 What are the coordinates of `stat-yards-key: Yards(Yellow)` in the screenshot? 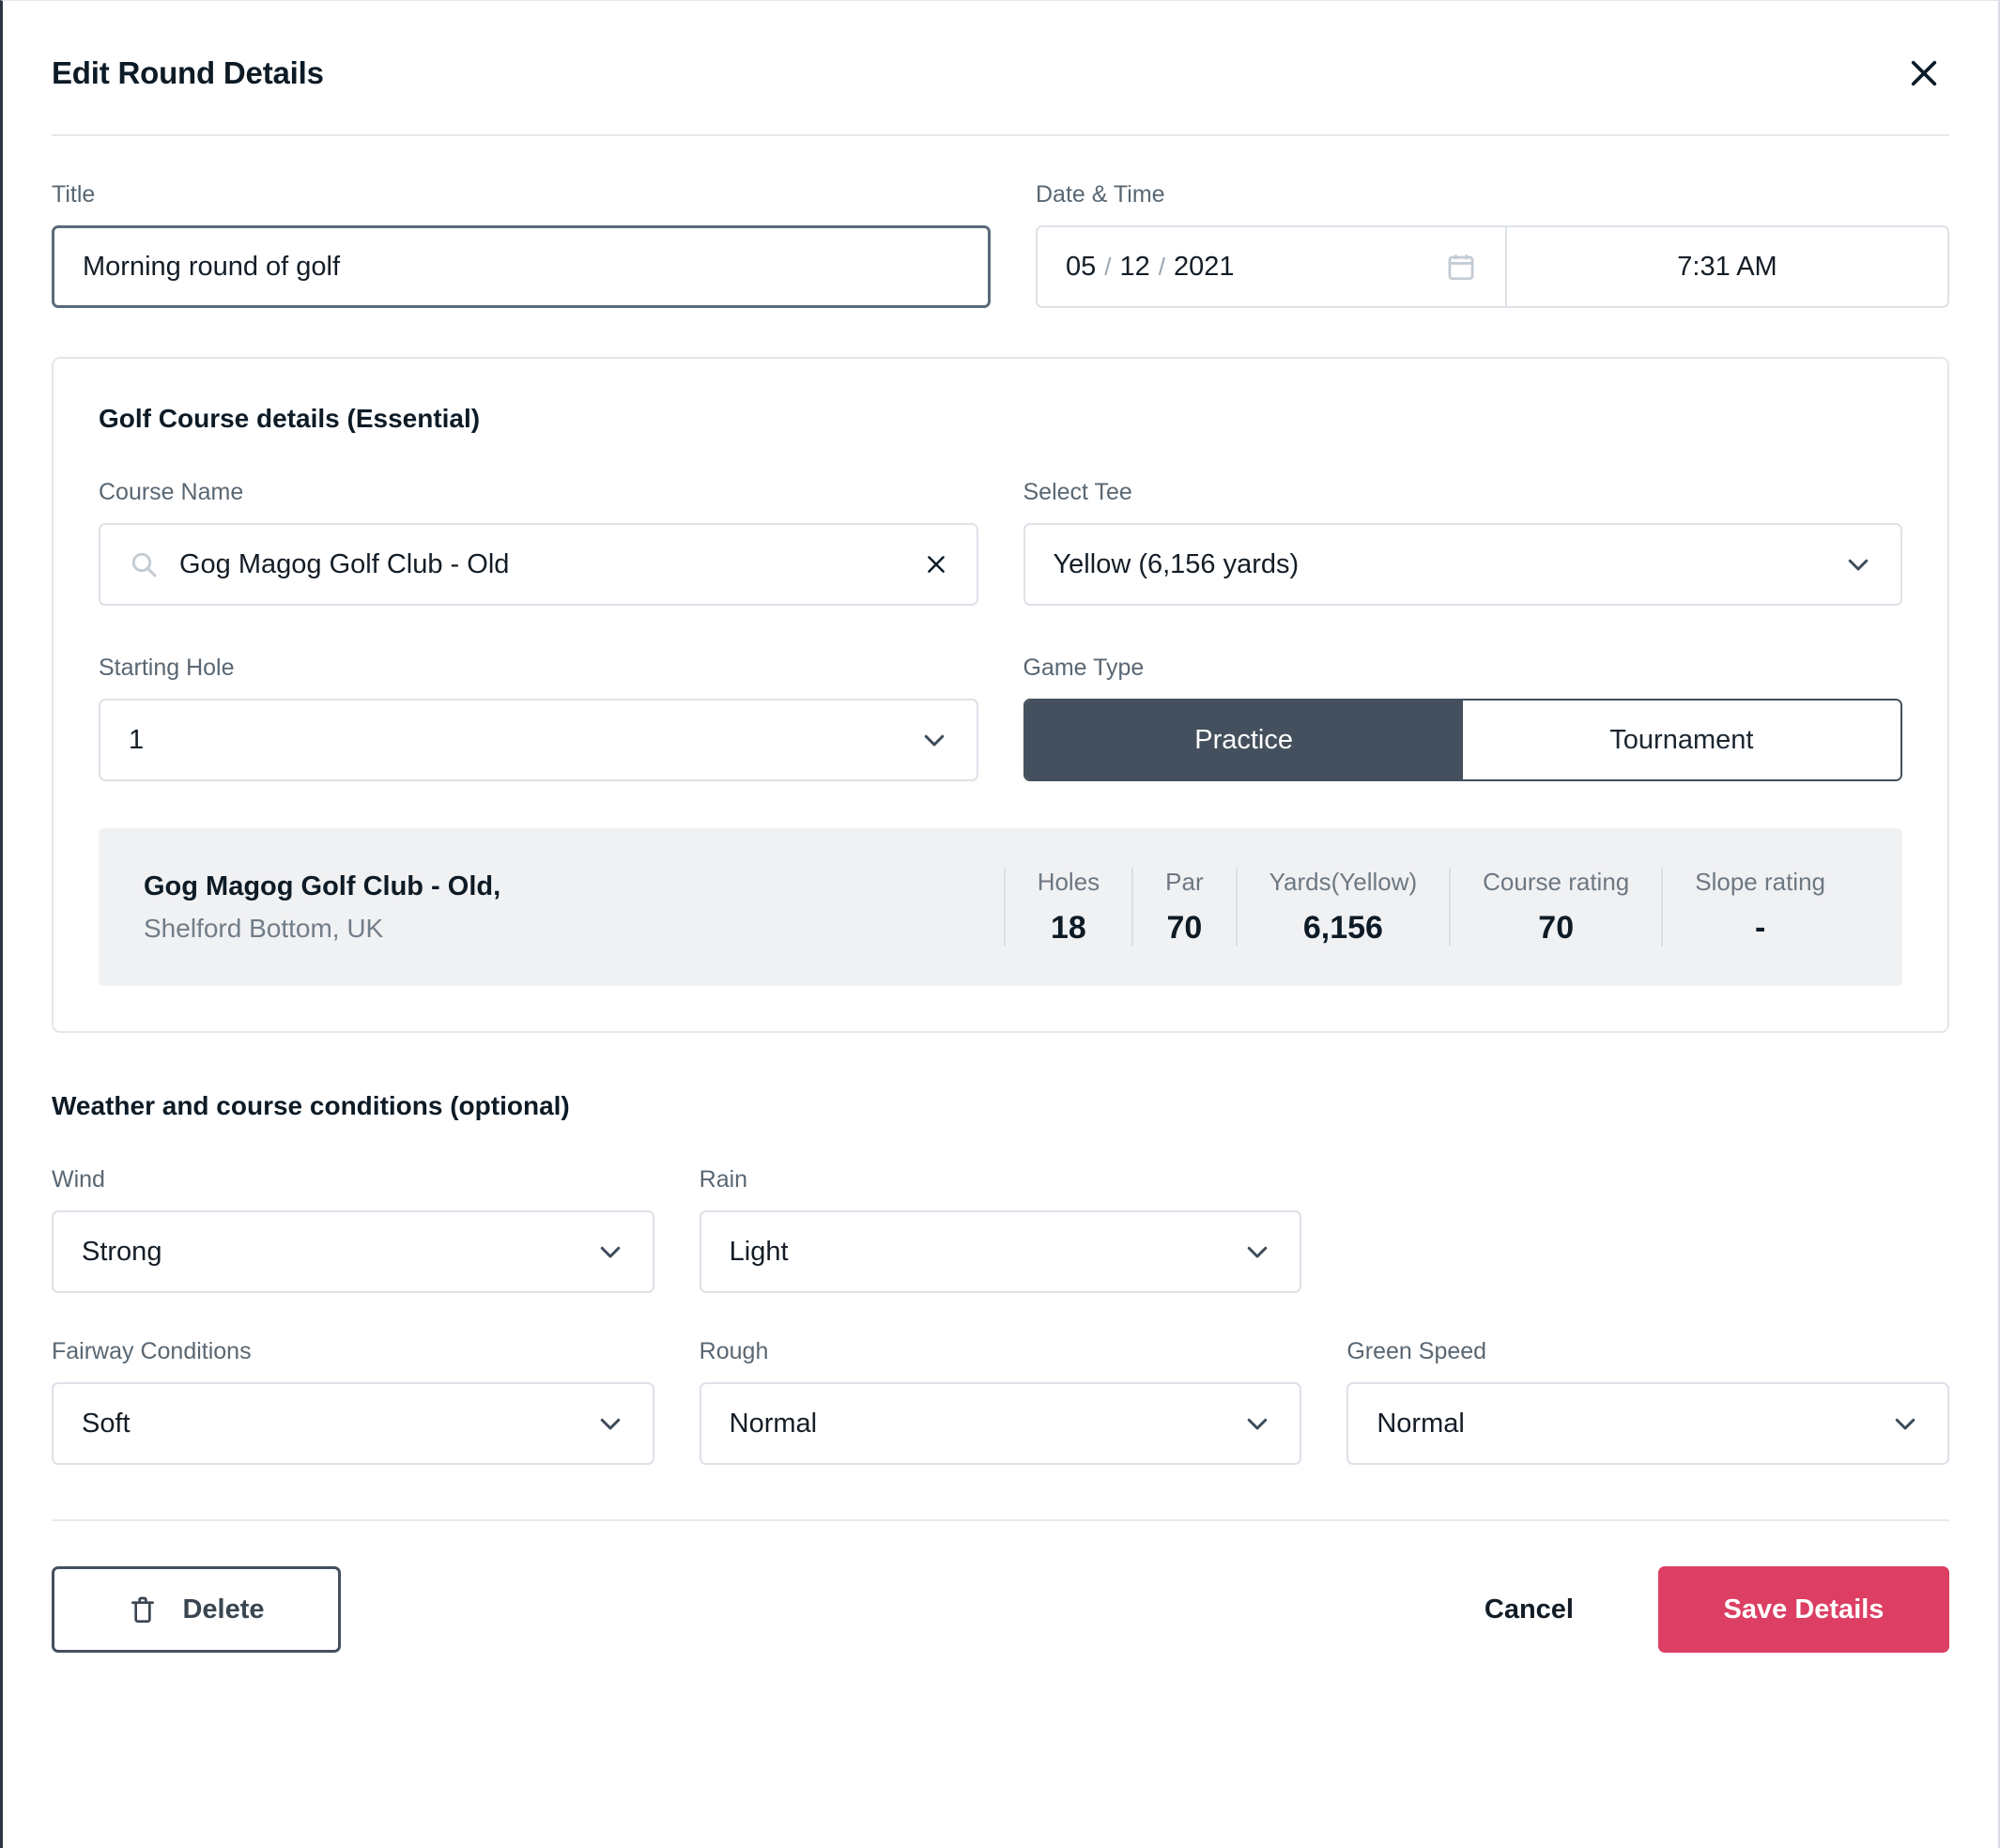 It's located at (1343, 882).